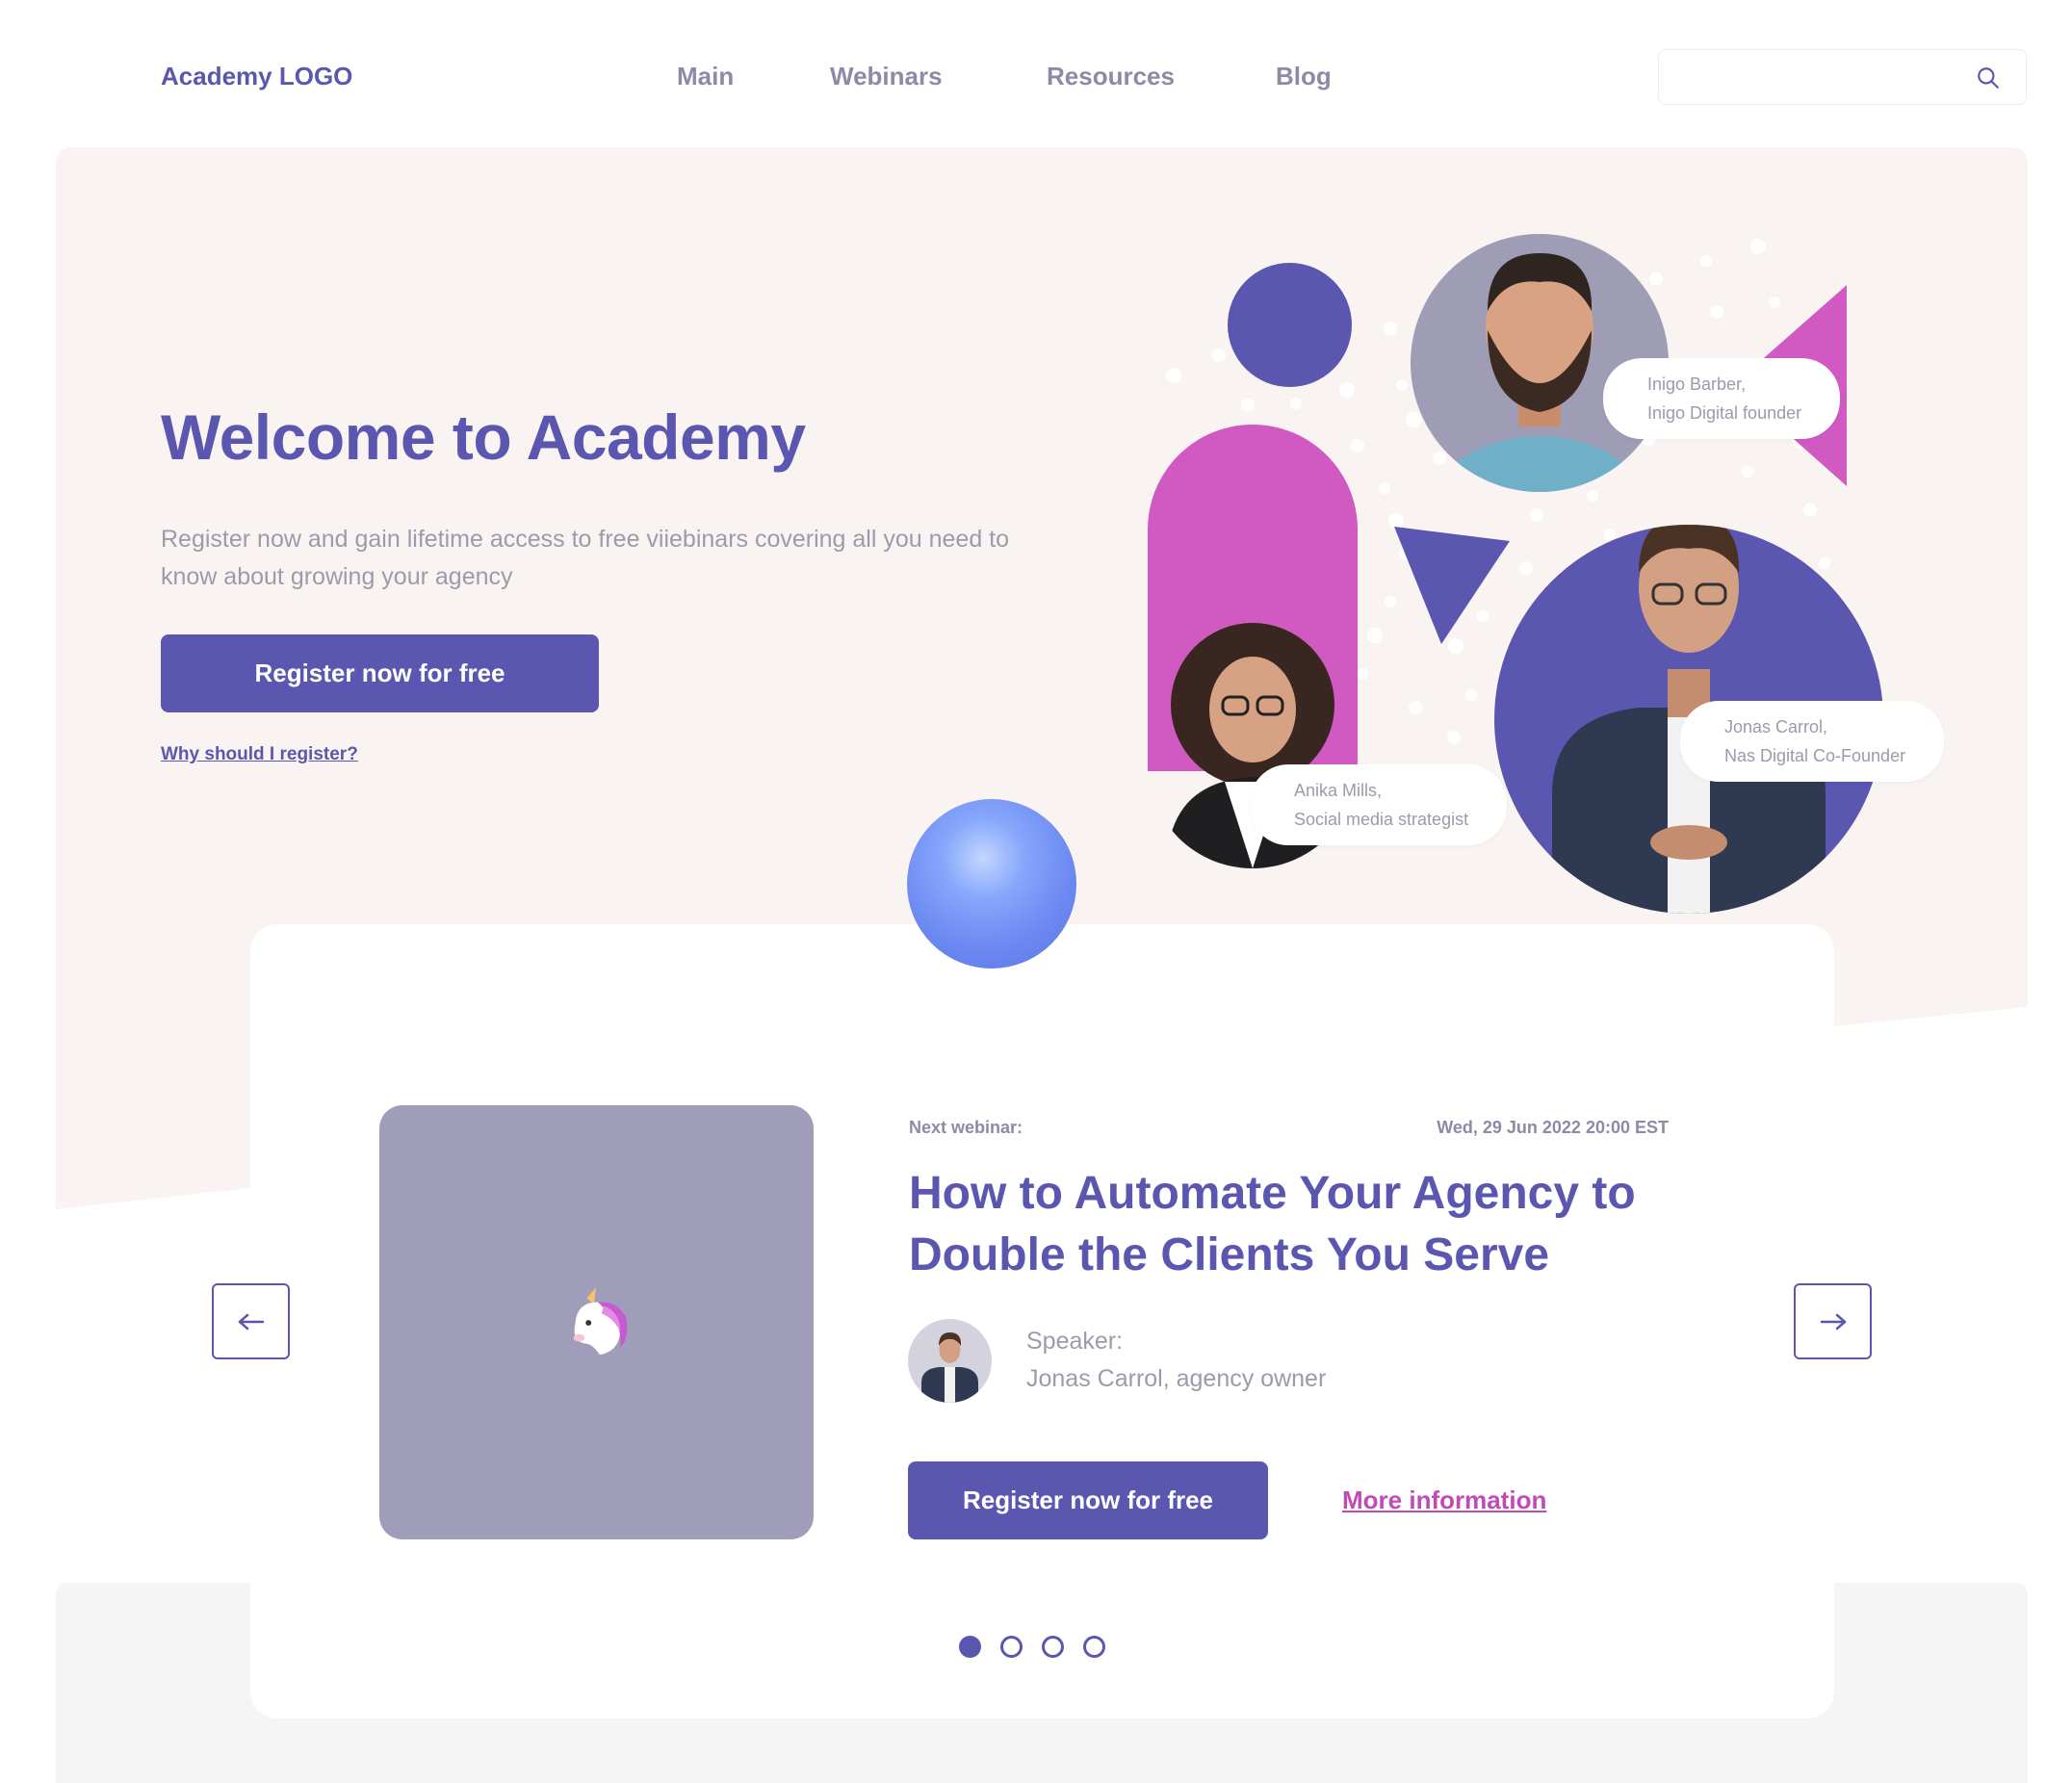 This screenshot has height=1783, width=2072. Describe the element at coordinates (1381, 819) in the screenshot. I see `person-role: Social media strategist` at that location.